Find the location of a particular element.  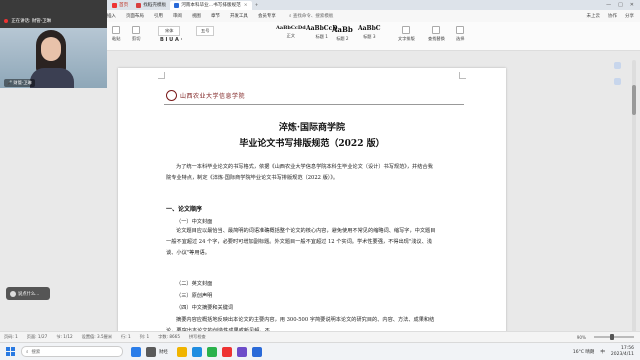

menu-references: 引用 is located at coordinates (158, 16).